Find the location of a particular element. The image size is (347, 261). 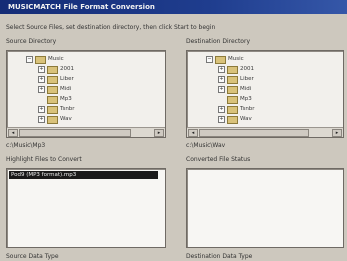

destination-tree-list: − Music +2001 + Liber + Midi Mp3 + Tsnbr + Wav is located at coordinates (265, 94).